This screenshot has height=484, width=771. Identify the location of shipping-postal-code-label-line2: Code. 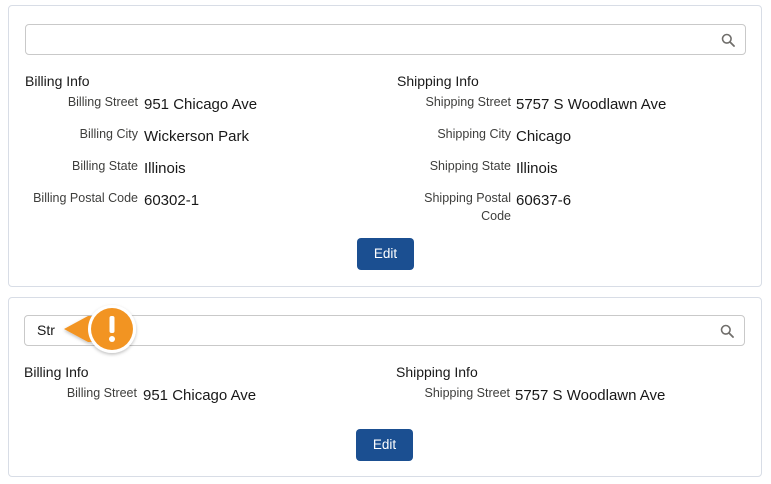
(496, 216).